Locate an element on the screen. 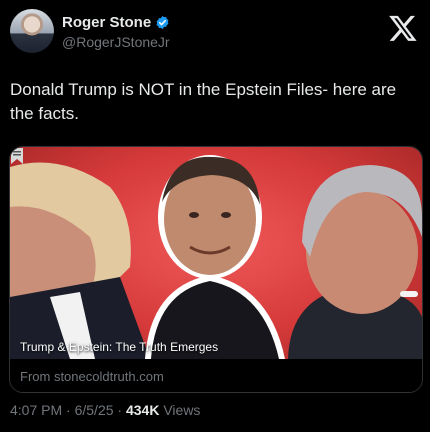  author-handle: @RogerJStoneJr is located at coordinates (116, 42).